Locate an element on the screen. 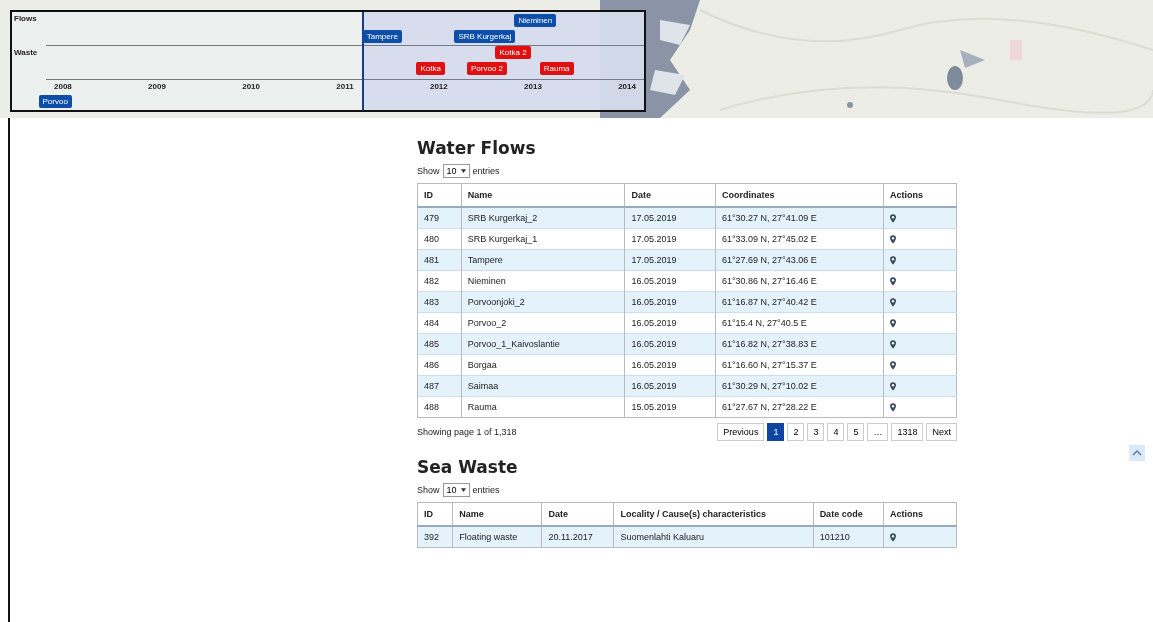 This screenshot has width=1153, height=622. chevron-up-icon is located at coordinates (1137, 453).